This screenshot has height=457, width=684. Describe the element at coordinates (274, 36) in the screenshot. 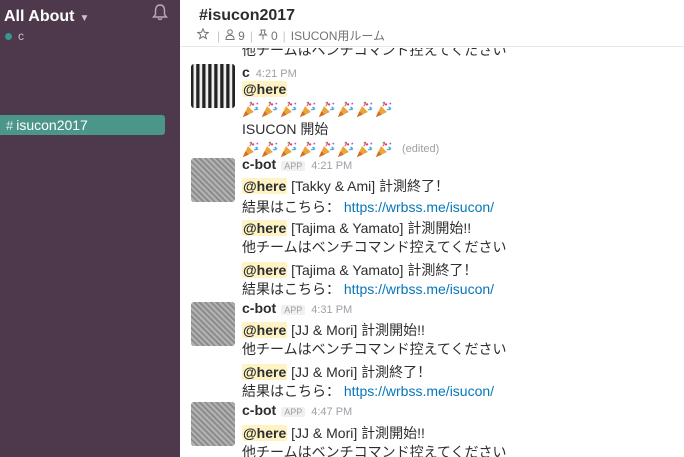

I see `pinned-count: 0` at that location.